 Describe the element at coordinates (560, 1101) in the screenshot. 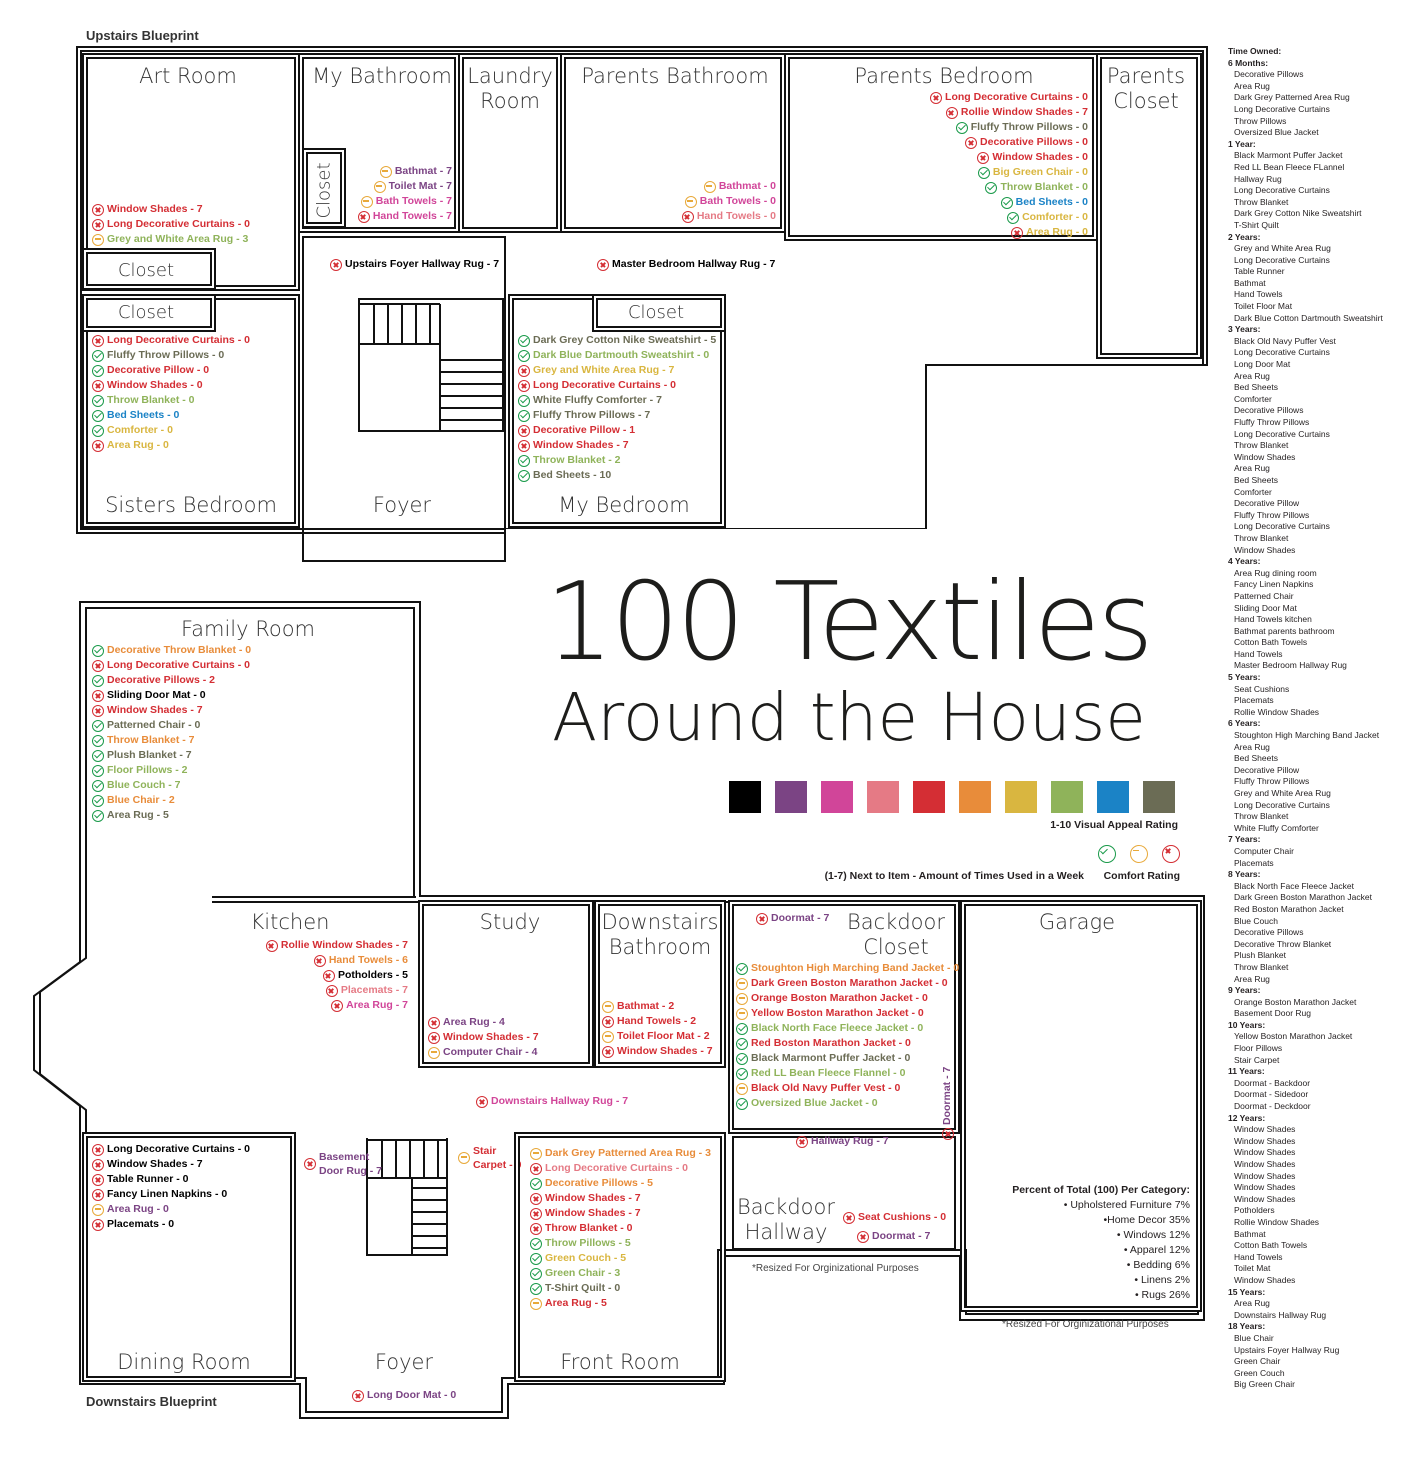

I see `textile-item-label: Downstairs Hallway Rug - 7` at that location.